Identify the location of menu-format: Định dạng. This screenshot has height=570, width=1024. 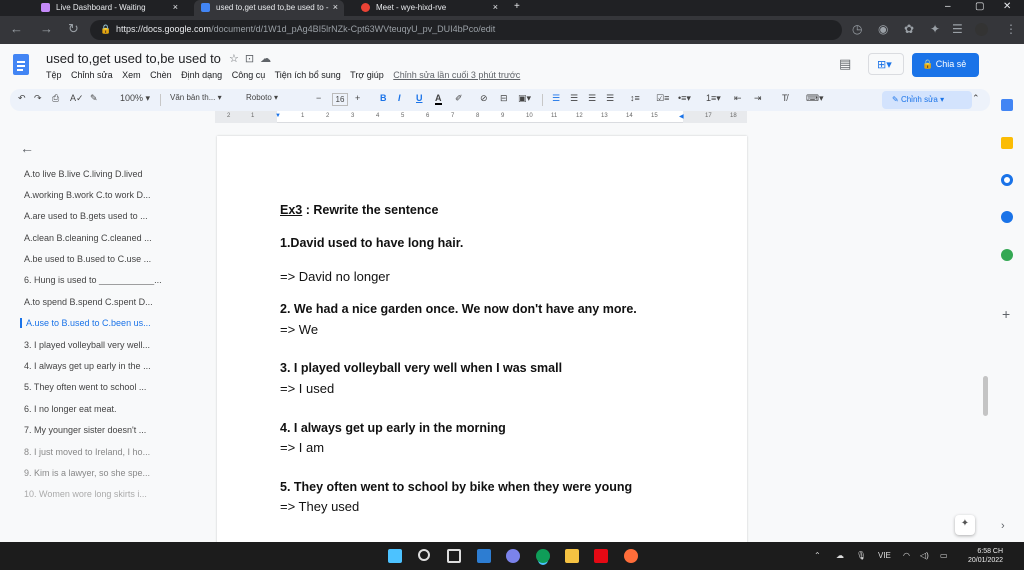
(201, 75).